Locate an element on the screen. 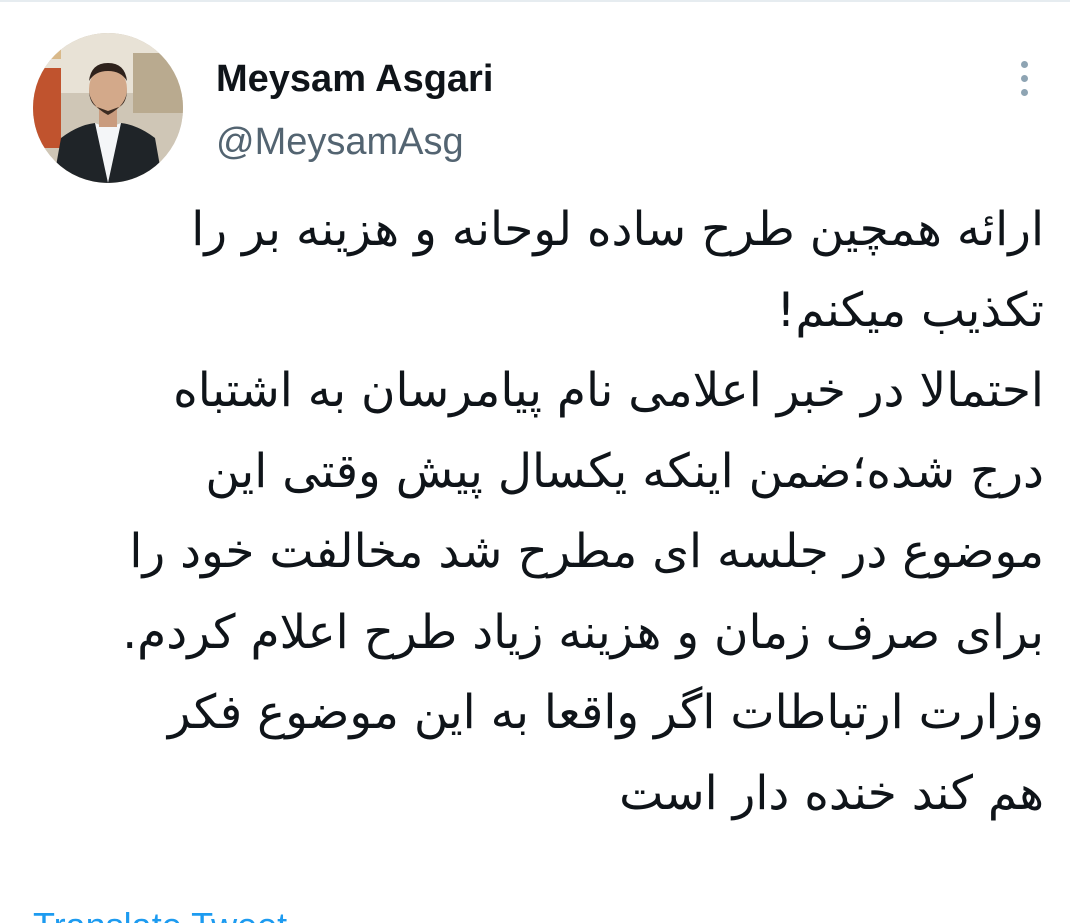  tweet-line: درج شده؛ضمن اینکه یکسال پیش وقتی این is located at coordinates (624, 471).